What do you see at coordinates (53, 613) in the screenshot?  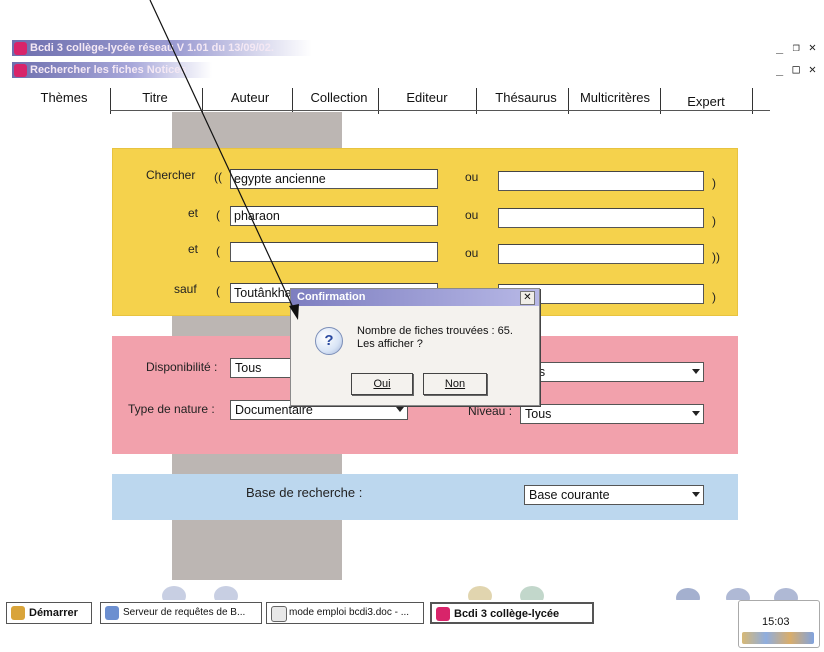 I see `start-label: Démarrer` at bounding box center [53, 613].